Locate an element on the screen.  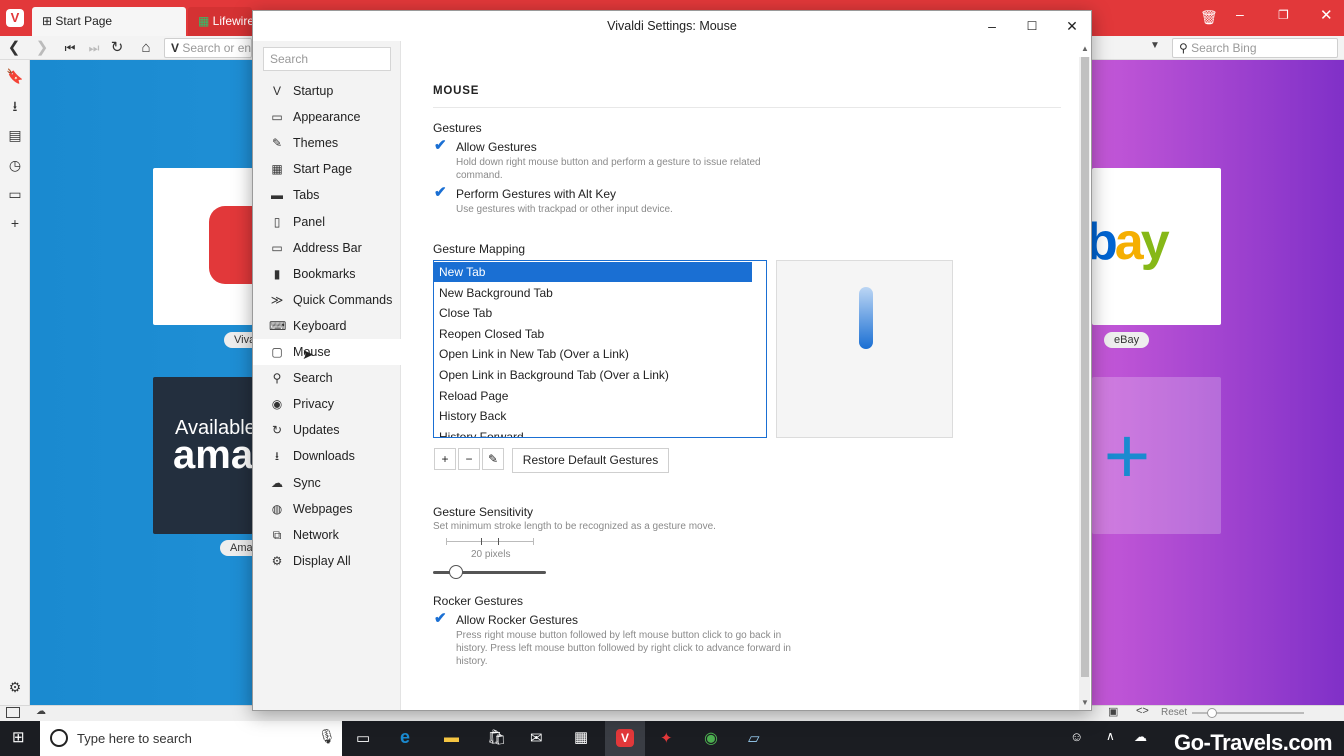
alt-key-gestures-checkbox: ✔ is located at coordinates (441, 192).